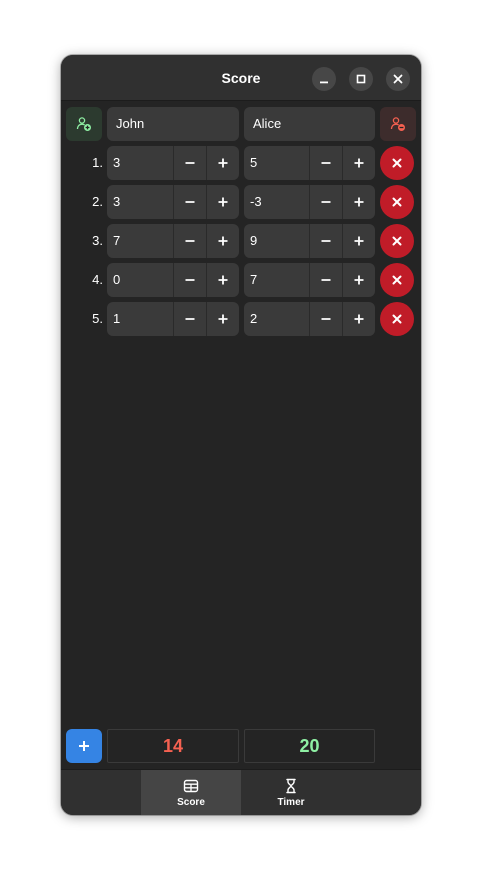  I want to click on score-value: 5, so click(277, 163).